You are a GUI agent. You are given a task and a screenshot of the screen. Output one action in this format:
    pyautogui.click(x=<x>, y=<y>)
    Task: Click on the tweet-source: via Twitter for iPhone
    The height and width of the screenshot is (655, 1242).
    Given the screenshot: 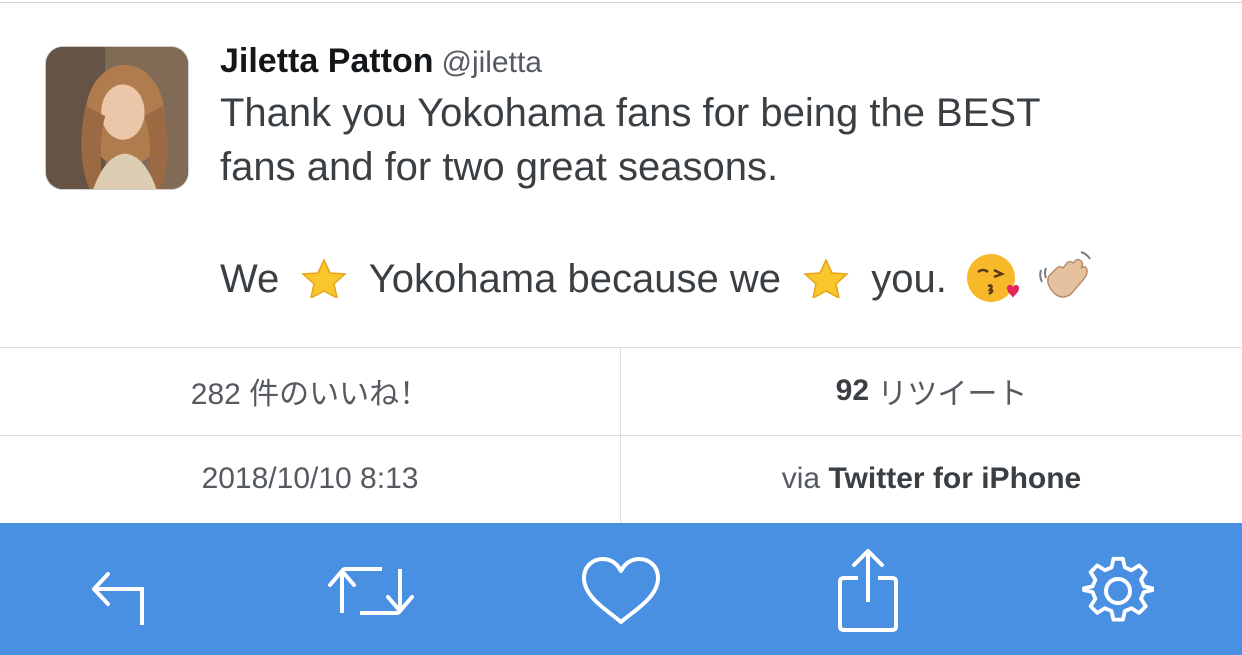 What is the action you would take?
    pyautogui.click(x=931, y=479)
    